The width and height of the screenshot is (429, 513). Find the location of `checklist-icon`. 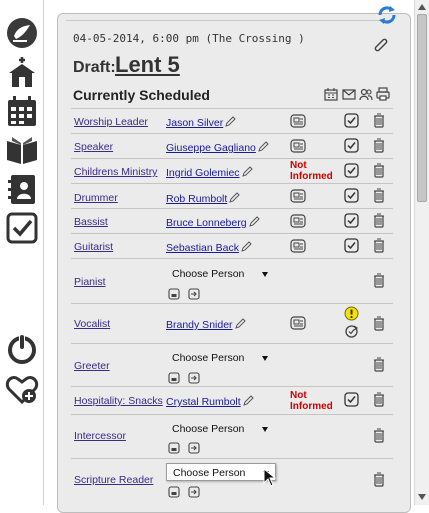

checklist-icon is located at coordinates (22, 228).